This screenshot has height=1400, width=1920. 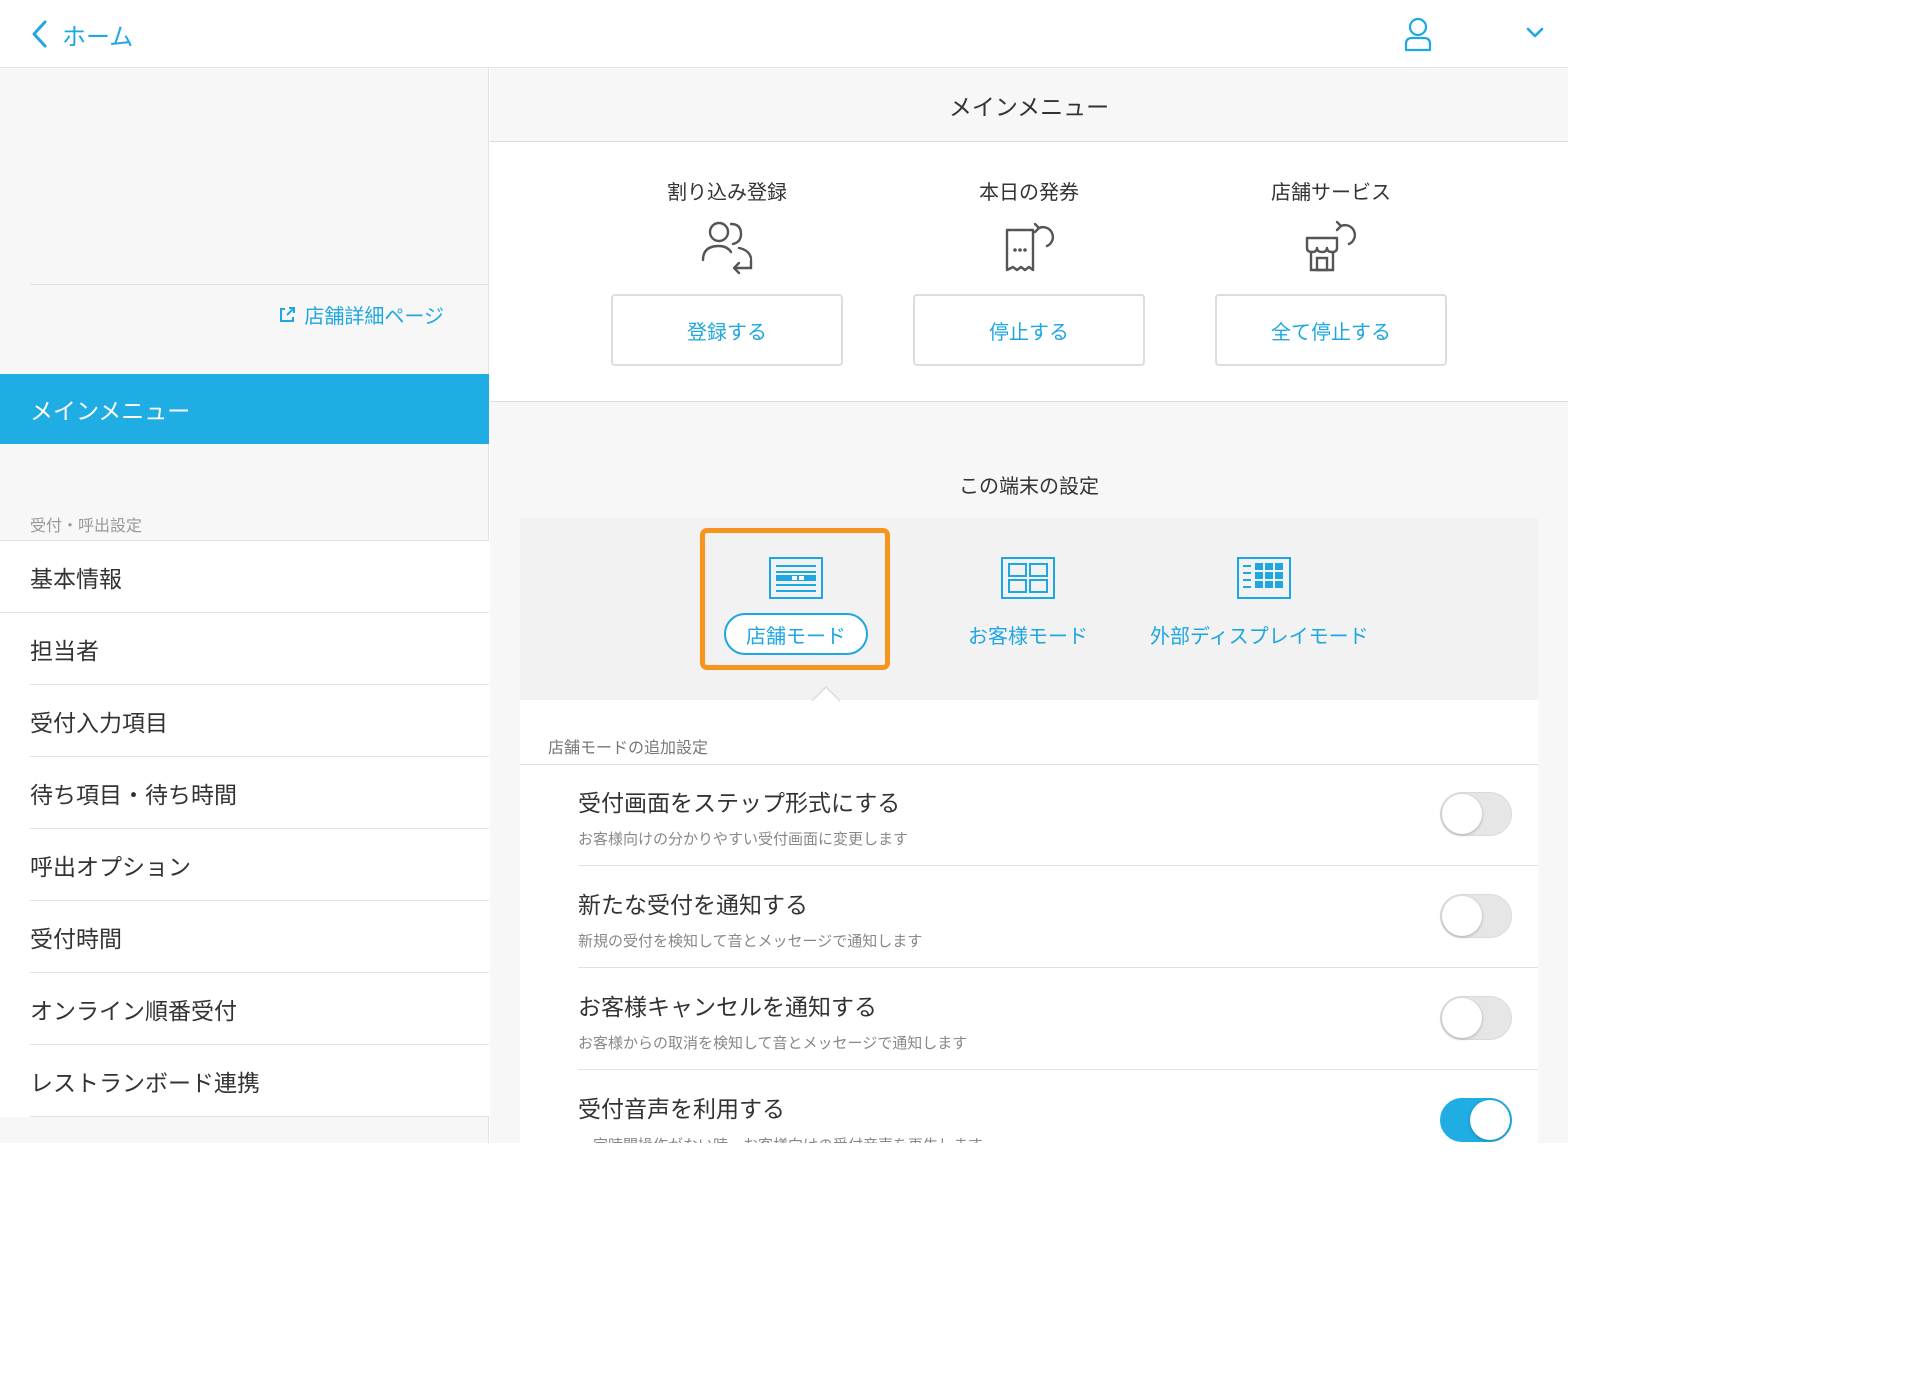 What do you see at coordinates (1331, 192) in the screenshot?
I see `action-label: 店舗サービス` at bounding box center [1331, 192].